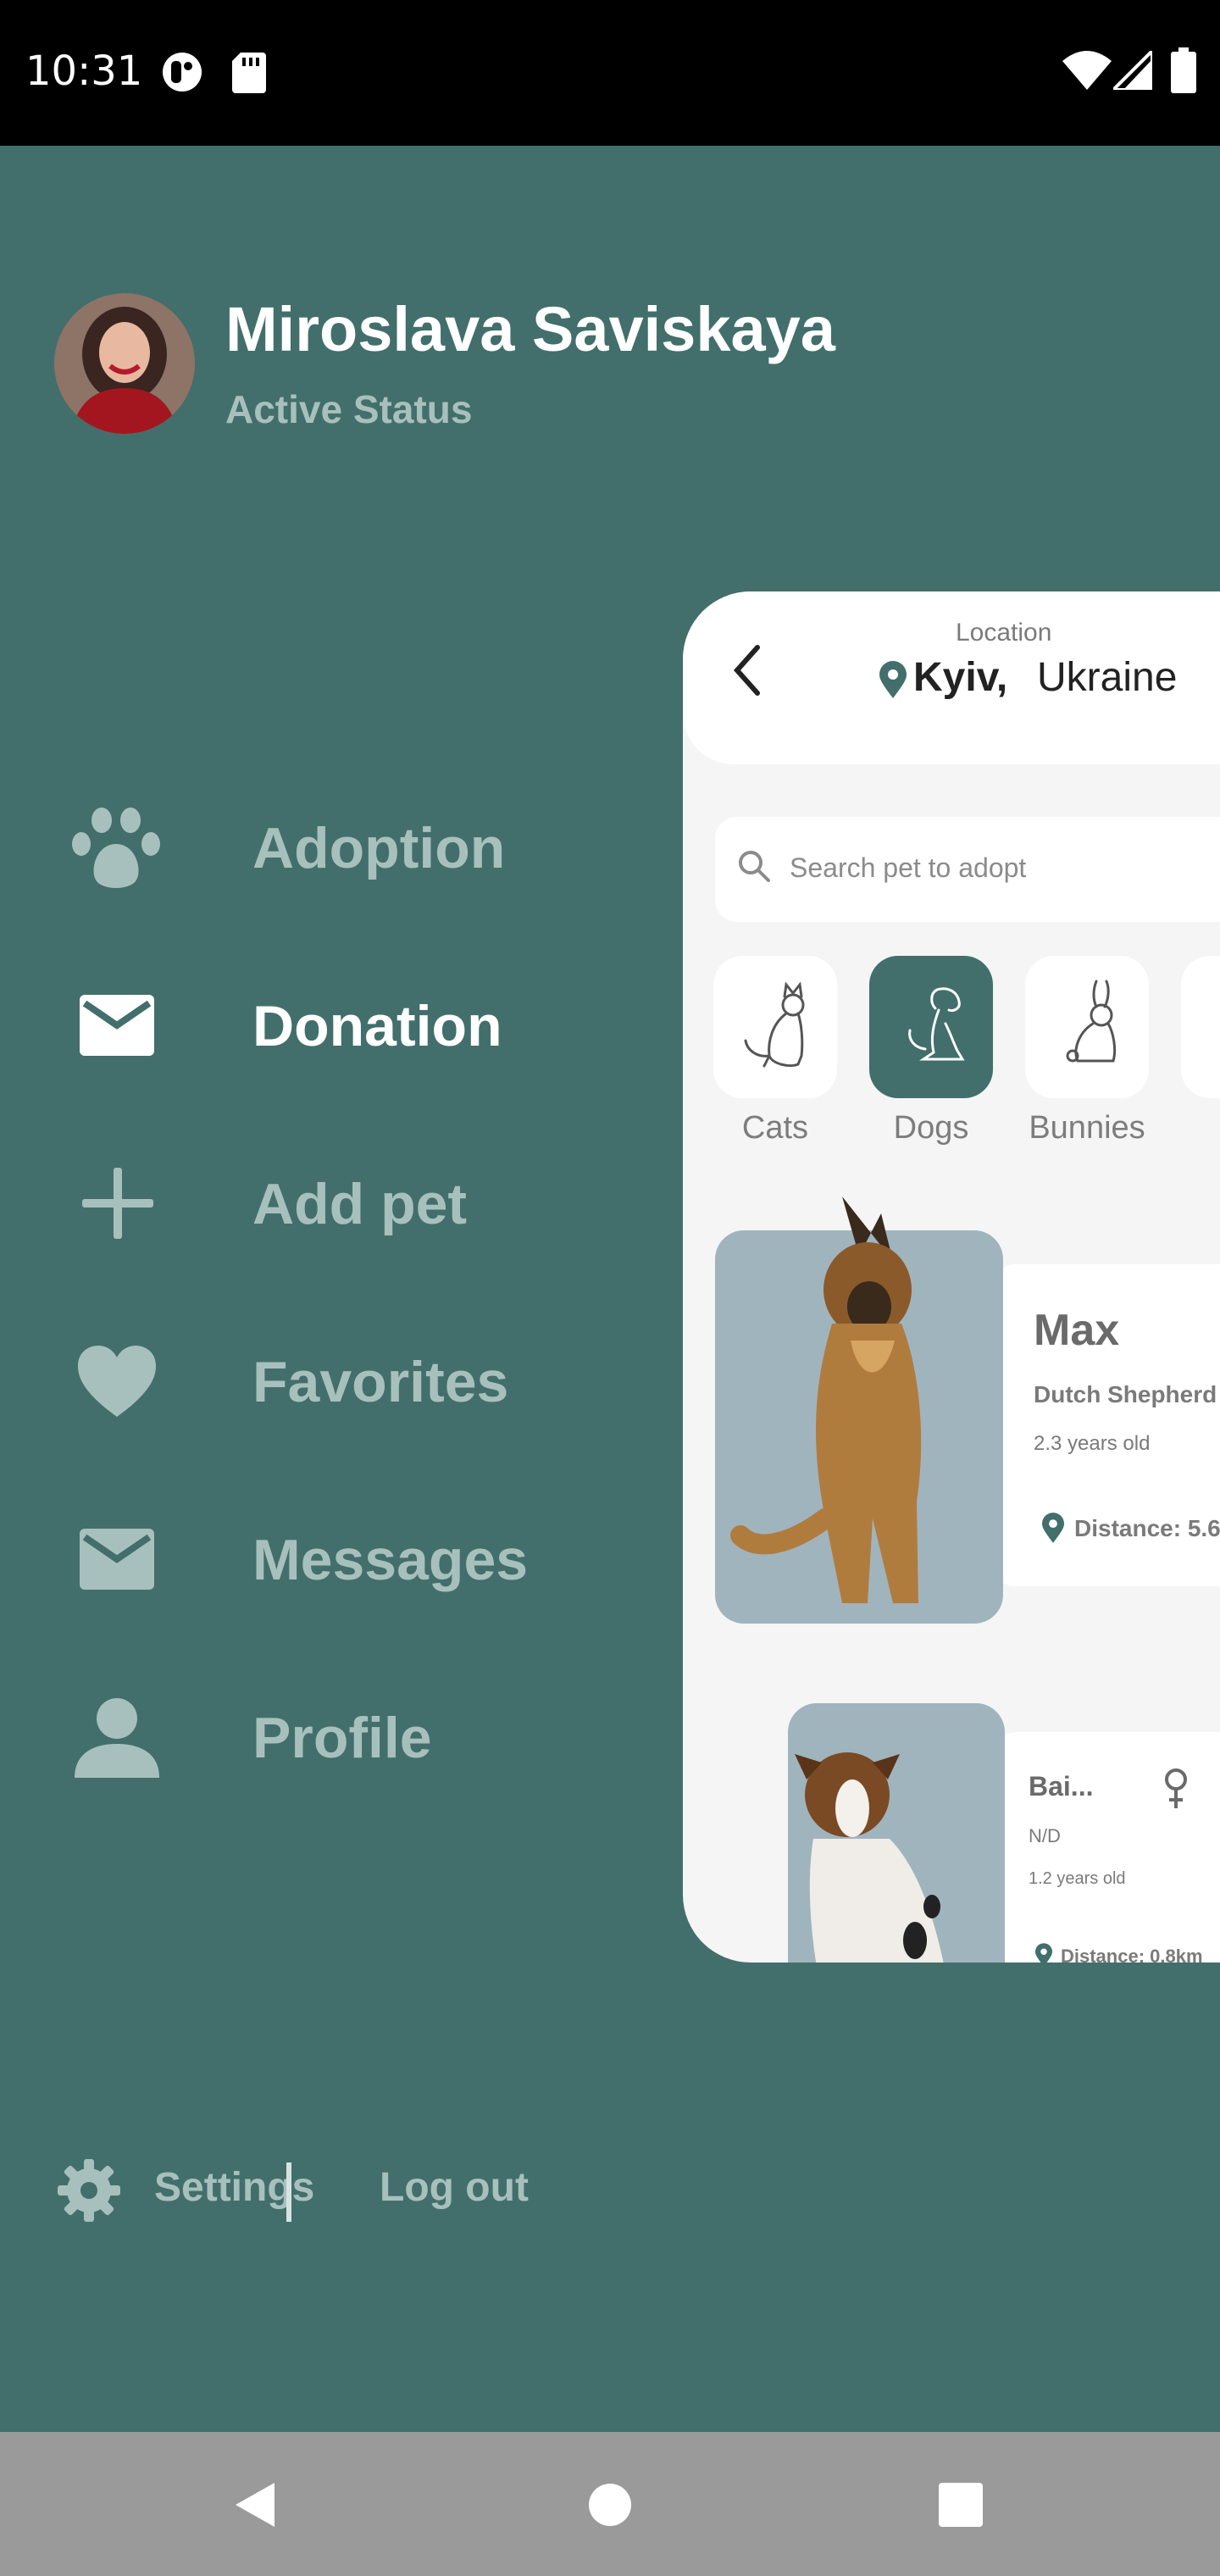 The height and width of the screenshot is (2576, 1220). I want to click on menu-label-add-pet: Add pet, so click(360, 1204).